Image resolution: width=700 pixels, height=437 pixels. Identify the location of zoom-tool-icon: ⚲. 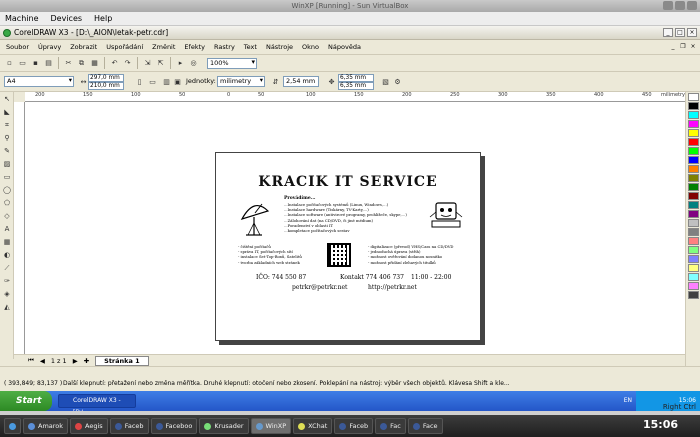
(7, 138).